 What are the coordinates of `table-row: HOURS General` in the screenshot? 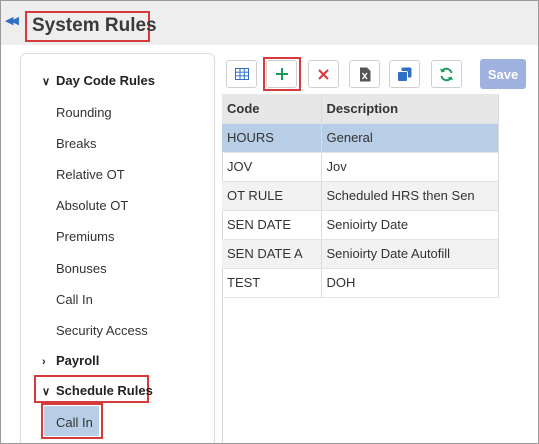 It's located at (360, 138).